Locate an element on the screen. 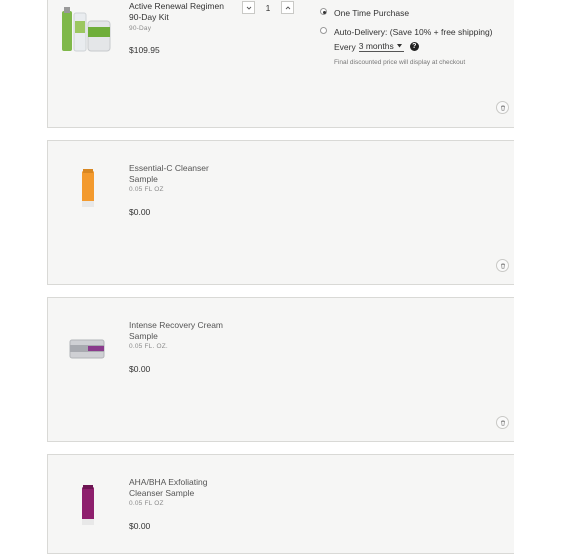 This screenshot has height=554, width=561. purple-tube-image is located at coordinates (88, 507).